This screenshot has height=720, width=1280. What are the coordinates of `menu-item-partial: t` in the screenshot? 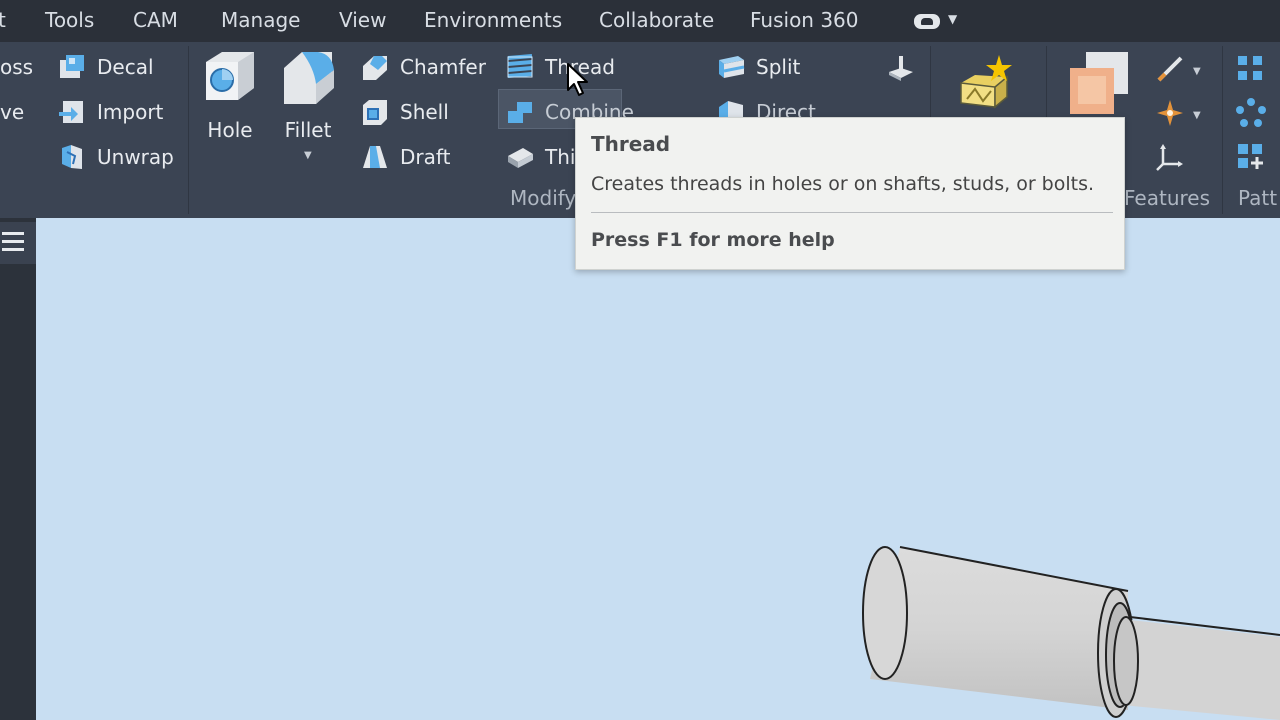 It's located at (3, 20).